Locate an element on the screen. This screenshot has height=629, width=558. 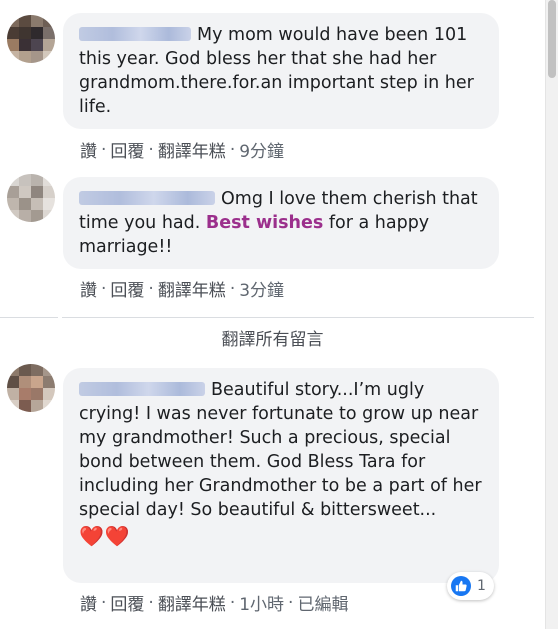
scrollbar-thumb is located at coordinates (552, 39).